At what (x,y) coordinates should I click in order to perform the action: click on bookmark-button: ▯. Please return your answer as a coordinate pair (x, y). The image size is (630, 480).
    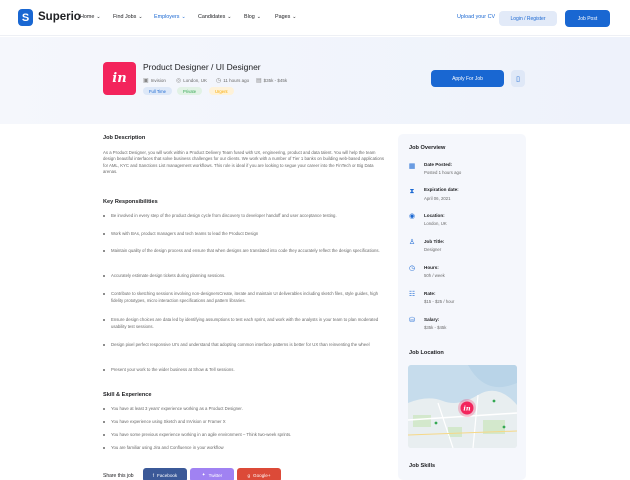
    Looking at the image, I should click on (518, 78).